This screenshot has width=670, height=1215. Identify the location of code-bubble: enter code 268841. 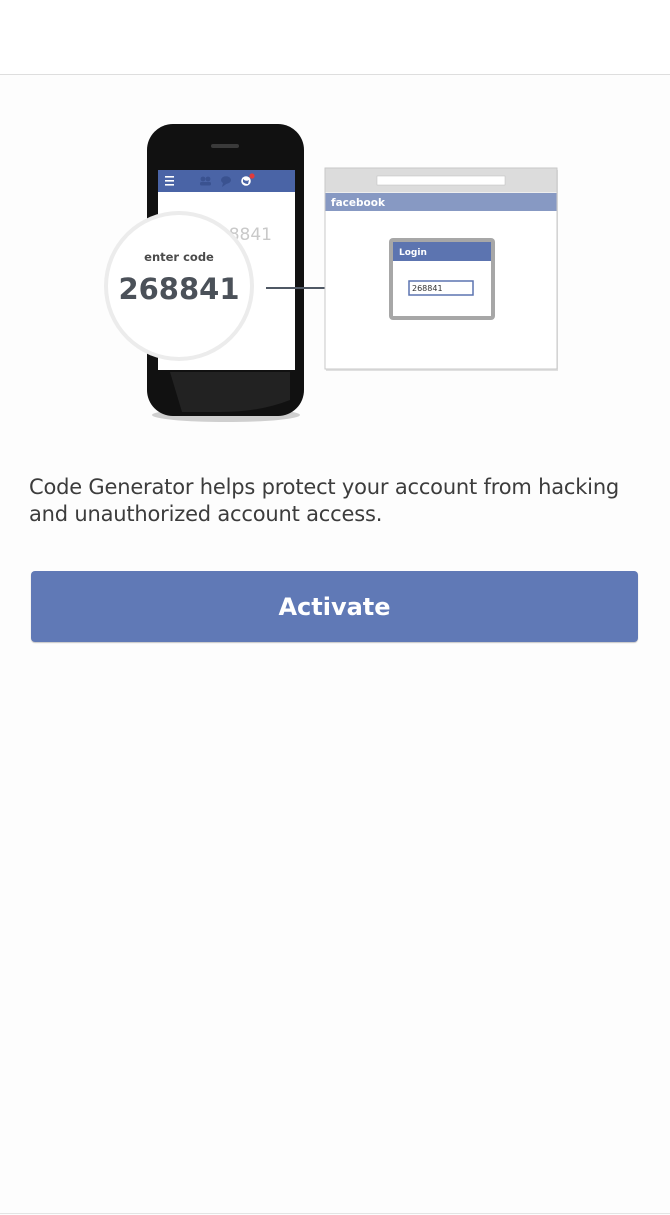
(179, 286).